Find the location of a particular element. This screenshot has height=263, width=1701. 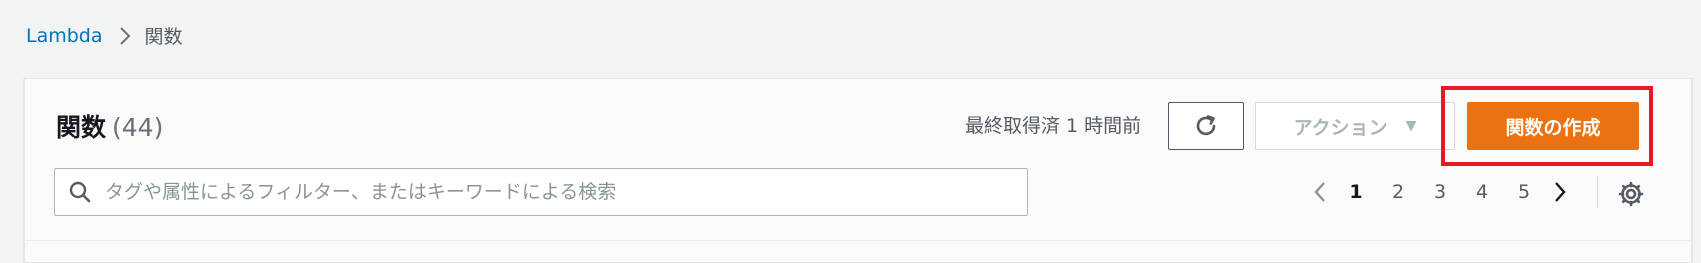

last-fetched-text: 最終取得済 1 時間前 is located at coordinates (1053, 126).